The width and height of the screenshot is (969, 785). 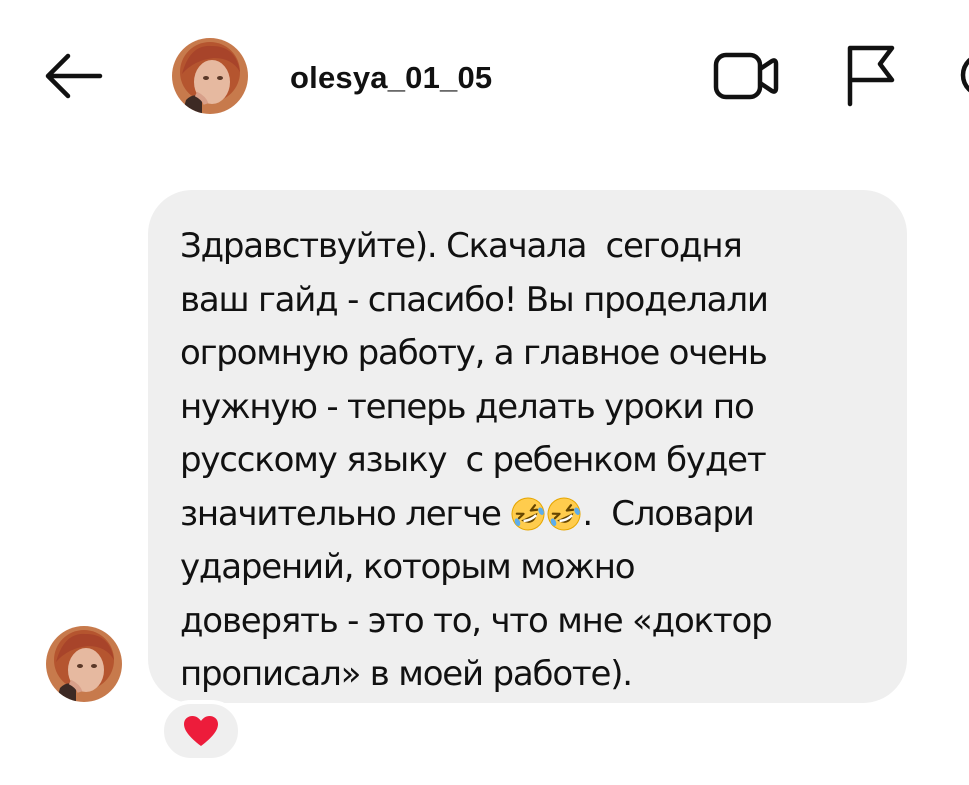 What do you see at coordinates (345, 513) in the screenshot?
I see `message-line: значительно легче` at bounding box center [345, 513].